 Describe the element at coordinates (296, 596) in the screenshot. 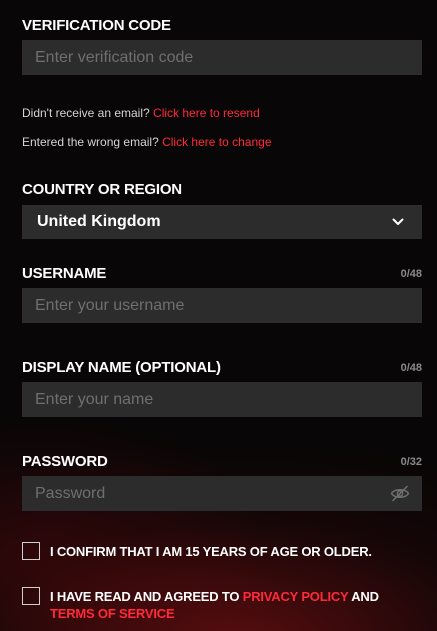

I see `privacy-policy-link: PRIVACY POLICY` at that location.